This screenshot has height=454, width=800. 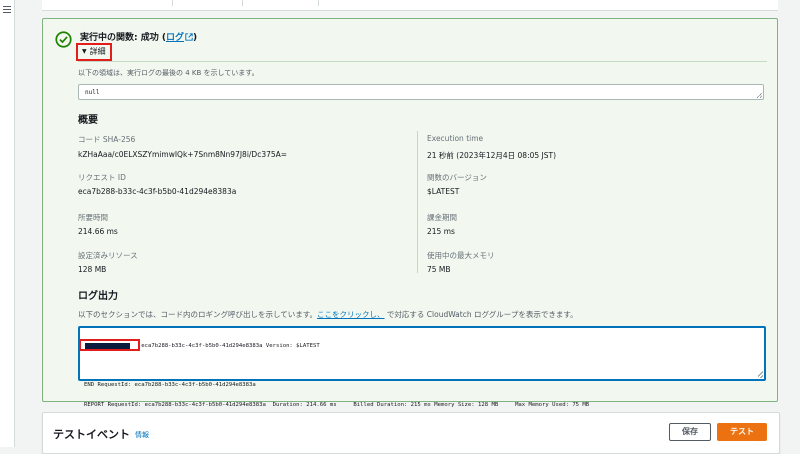 I want to click on configured-resources-label: 設定済みリソース, so click(x=108, y=255).